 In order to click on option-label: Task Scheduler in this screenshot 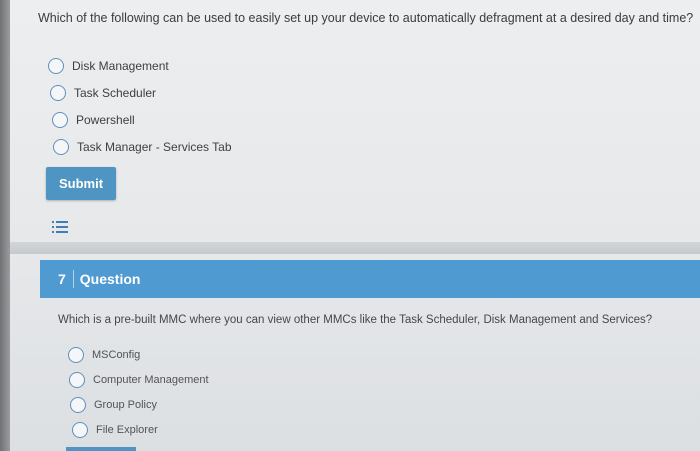, I will do `click(115, 92)`.